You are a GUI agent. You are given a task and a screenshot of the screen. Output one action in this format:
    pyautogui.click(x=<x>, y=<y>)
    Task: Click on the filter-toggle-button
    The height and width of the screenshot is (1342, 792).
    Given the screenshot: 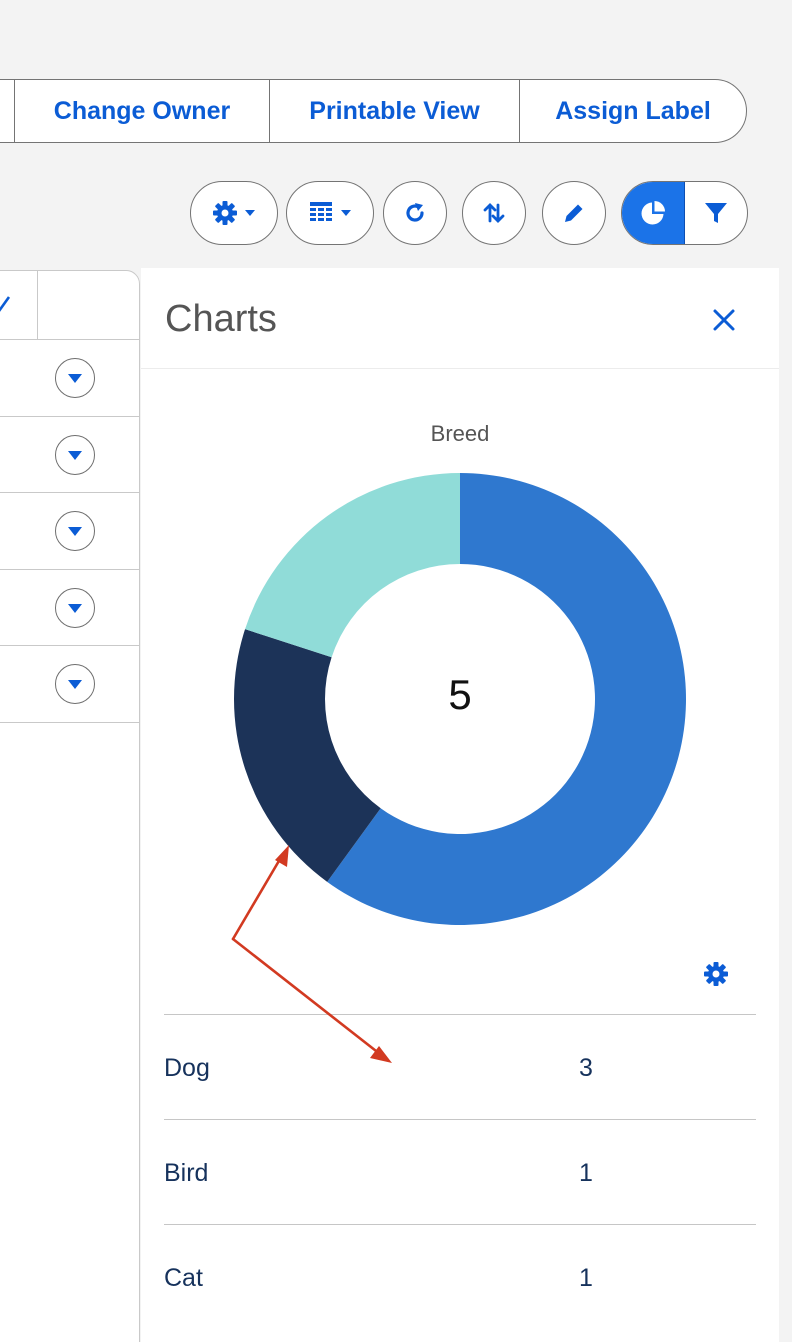 What is the action you would take?
    pyautogui.click(x=716, y=213)
    